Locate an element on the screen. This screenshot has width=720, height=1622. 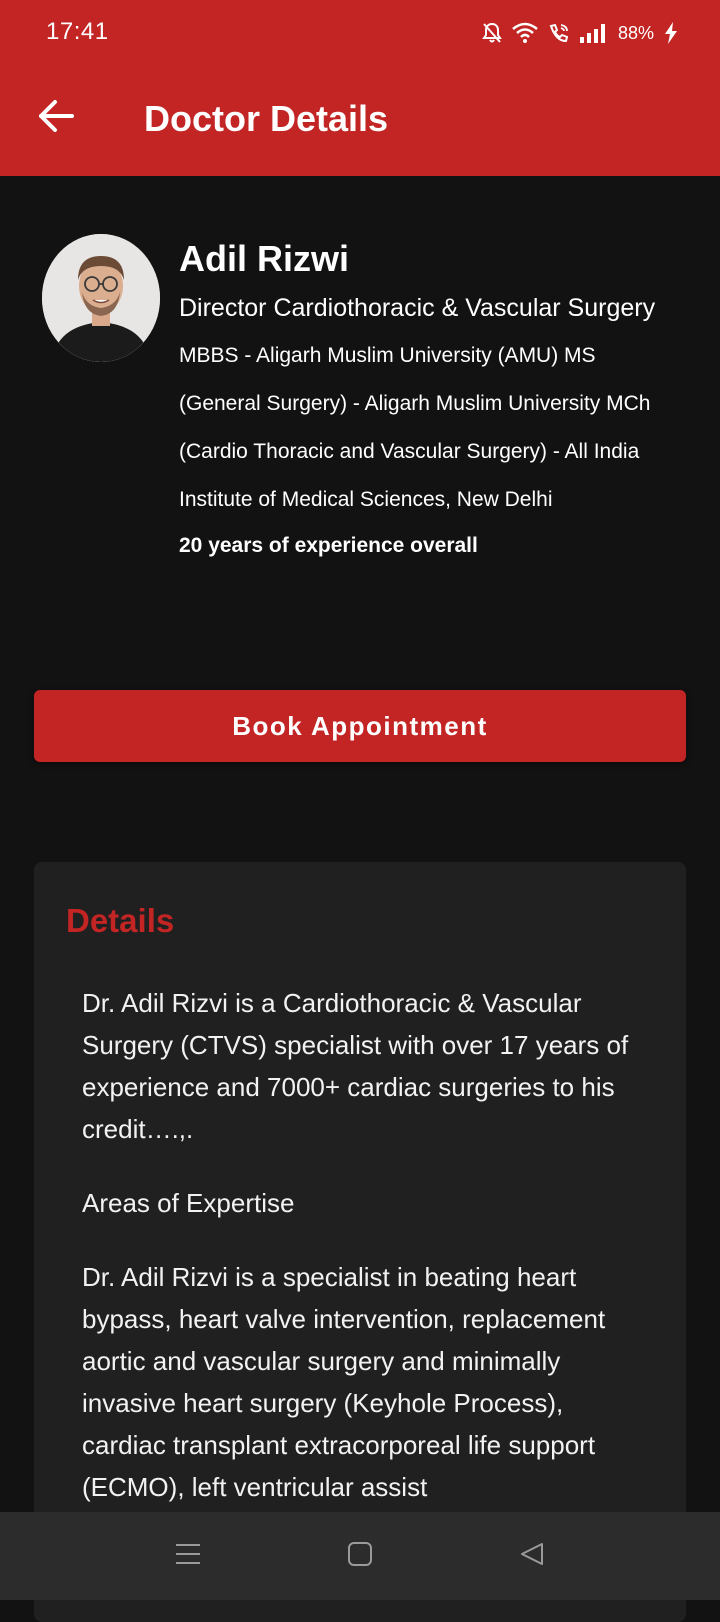
back-triangle-icon is located at coordinates (532, 1556).